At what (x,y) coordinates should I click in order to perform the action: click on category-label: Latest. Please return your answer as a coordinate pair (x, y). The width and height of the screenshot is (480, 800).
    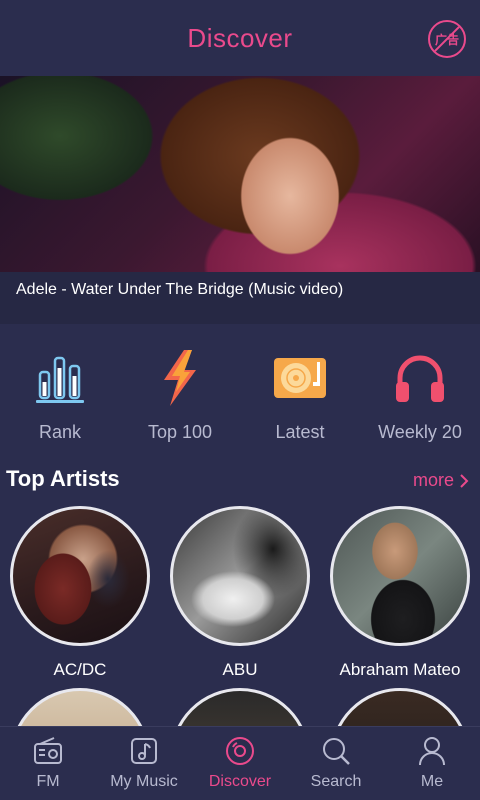
    Looking at the image, I should click on (300, 432).